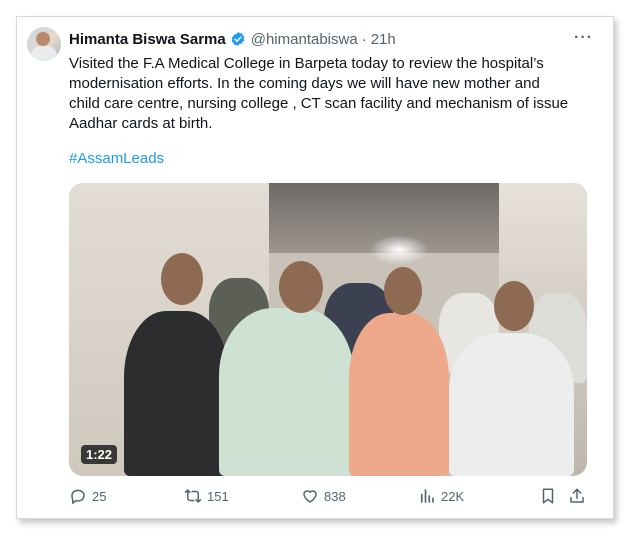  I want to click on retweet-icon, so click(193, 496).